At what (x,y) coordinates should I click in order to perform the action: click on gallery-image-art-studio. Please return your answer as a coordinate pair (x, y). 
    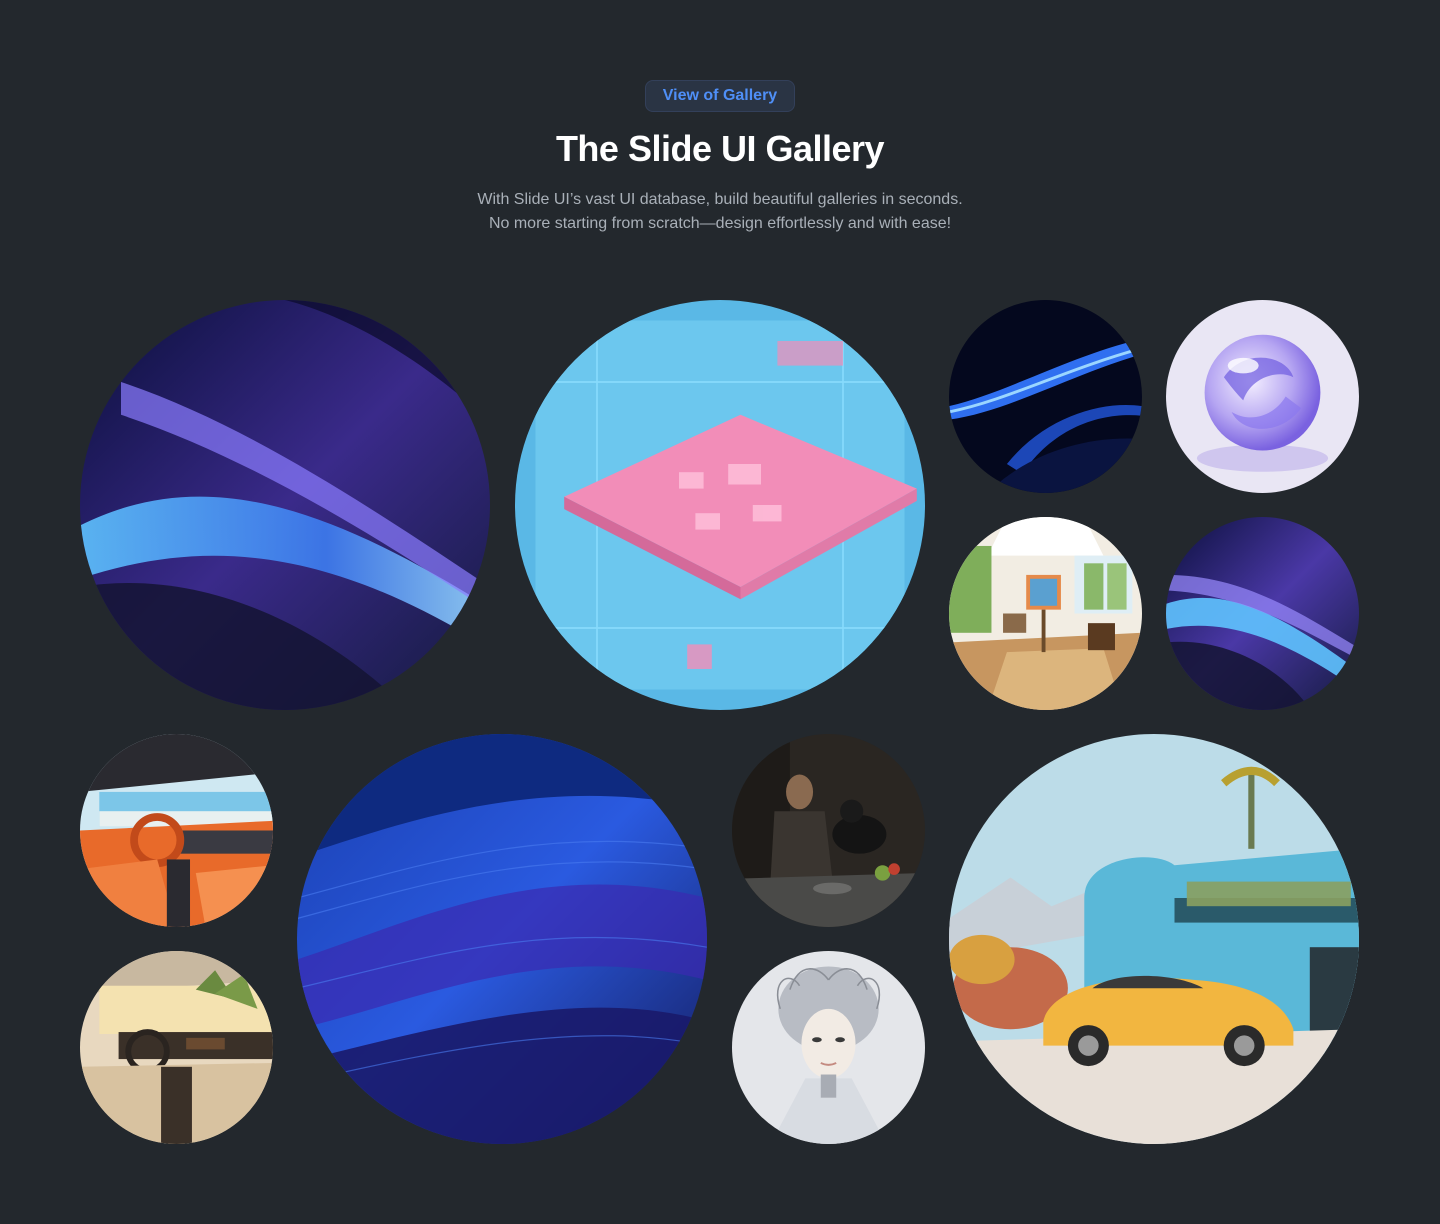
    Looking at the image, I should click on (1045, 613).